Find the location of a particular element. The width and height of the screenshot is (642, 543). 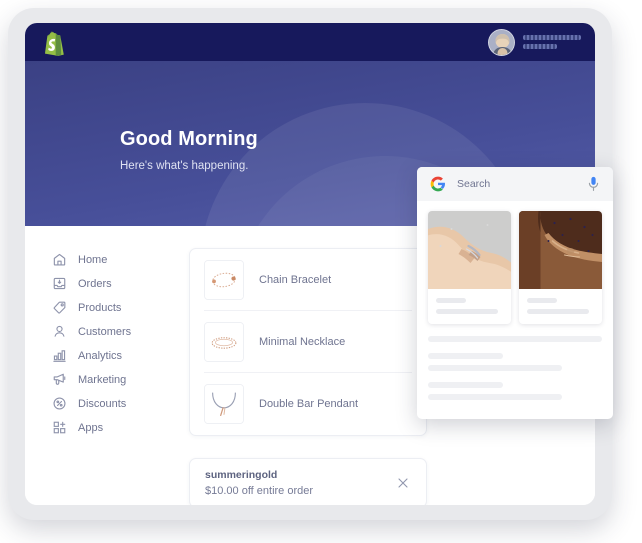

sidebar-item-label: Customers is located at coordinates (105, 331).